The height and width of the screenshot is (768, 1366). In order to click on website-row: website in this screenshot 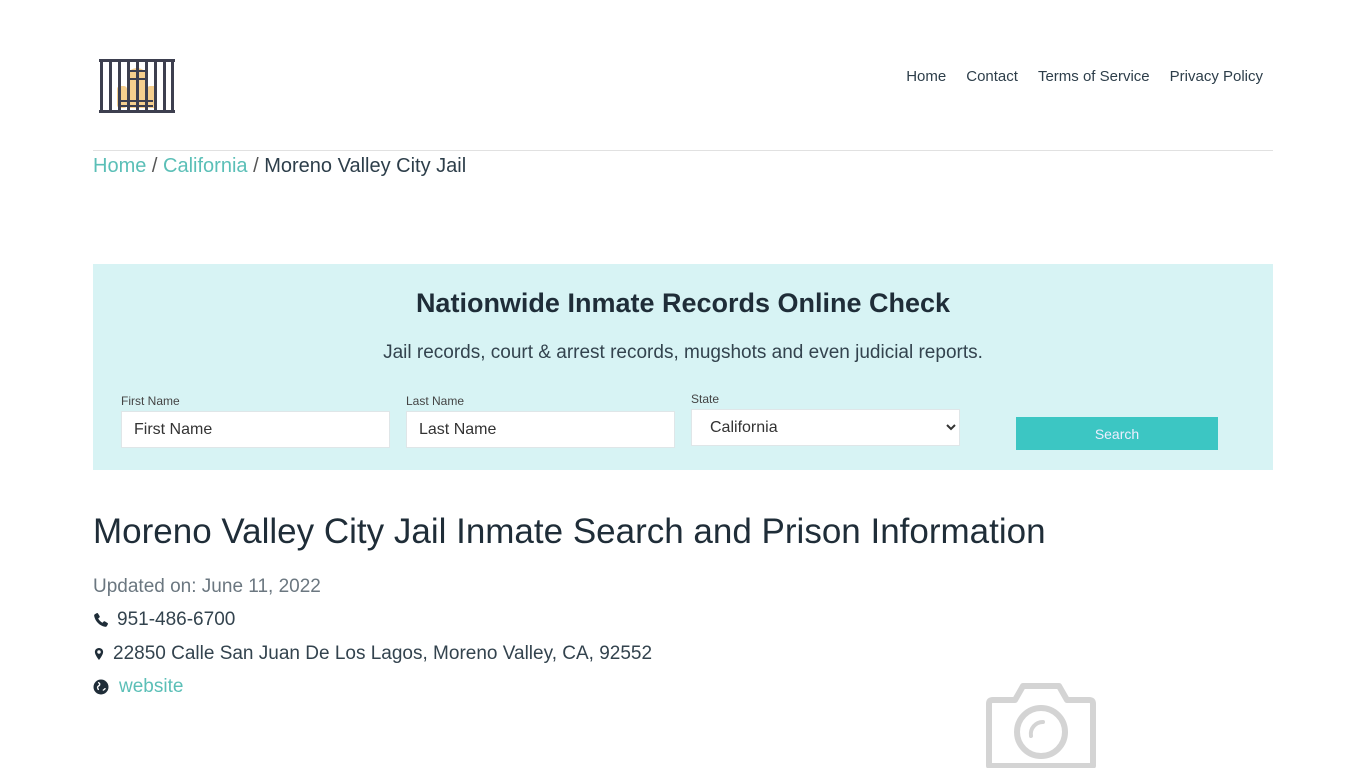, I will do `click(138, 687)`.